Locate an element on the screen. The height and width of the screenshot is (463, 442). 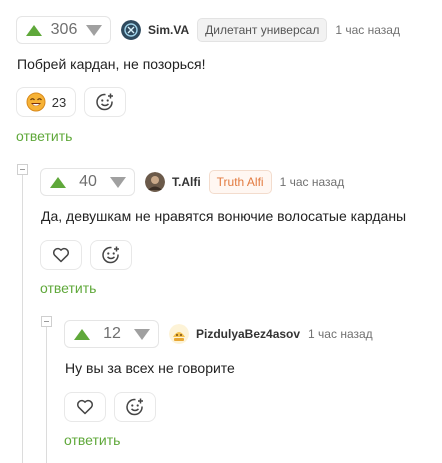
vote-widget: 306 is located at coordinates (63, 30).